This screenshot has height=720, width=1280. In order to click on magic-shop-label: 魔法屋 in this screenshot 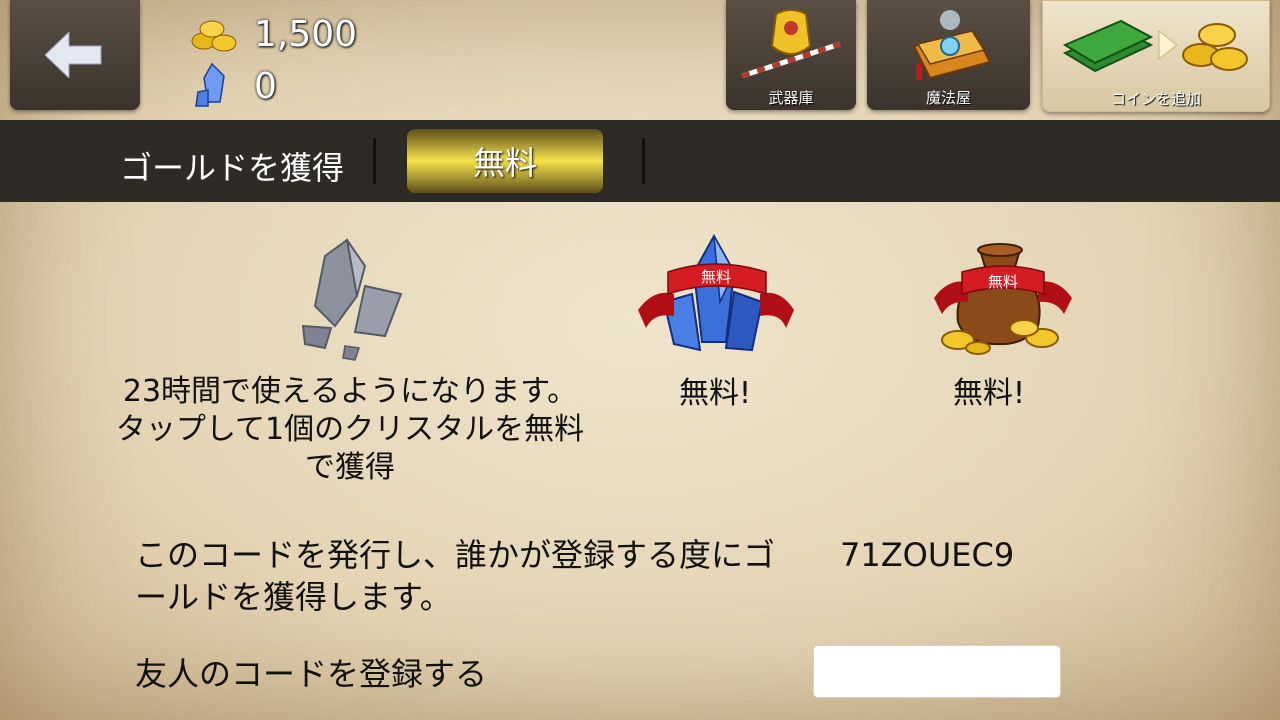, I will do `click(948, 98)`.